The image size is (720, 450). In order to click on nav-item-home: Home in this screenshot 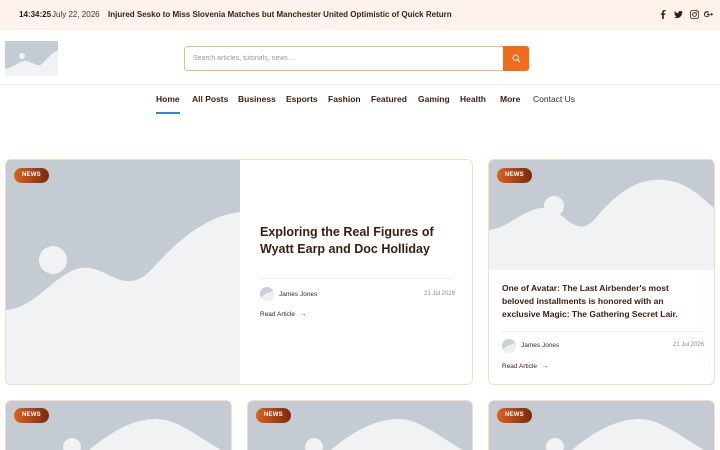, I will do `click(168, 104)`.